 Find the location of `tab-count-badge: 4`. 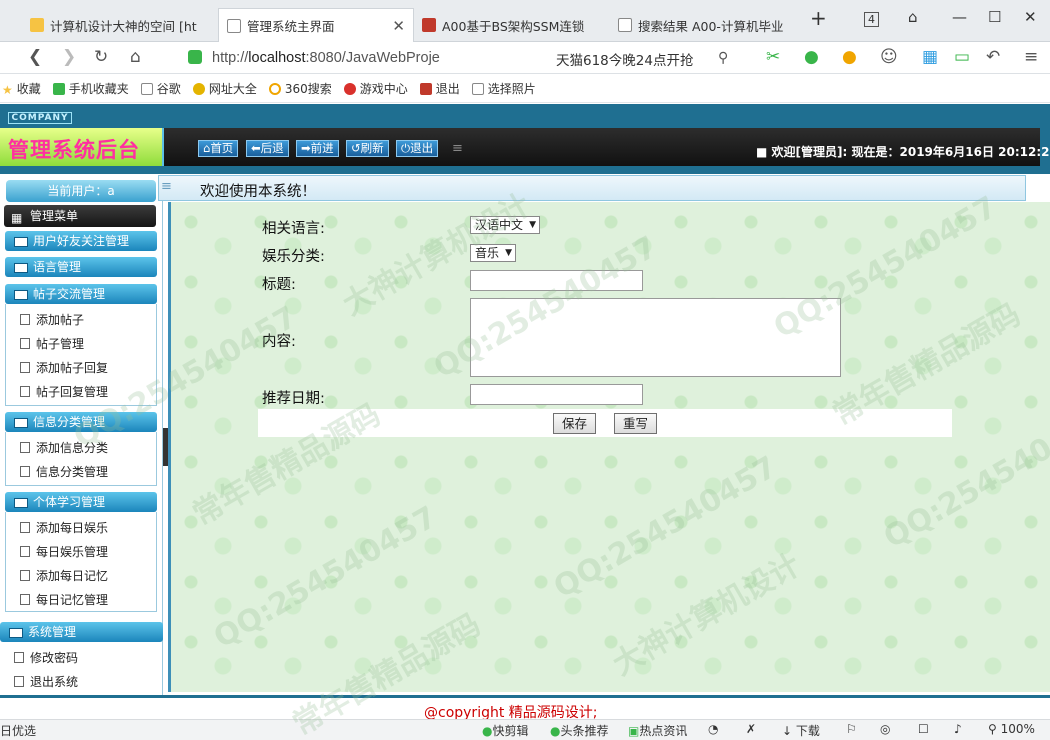

tab-count-badge: 4 is located at coordinates (871, 19).